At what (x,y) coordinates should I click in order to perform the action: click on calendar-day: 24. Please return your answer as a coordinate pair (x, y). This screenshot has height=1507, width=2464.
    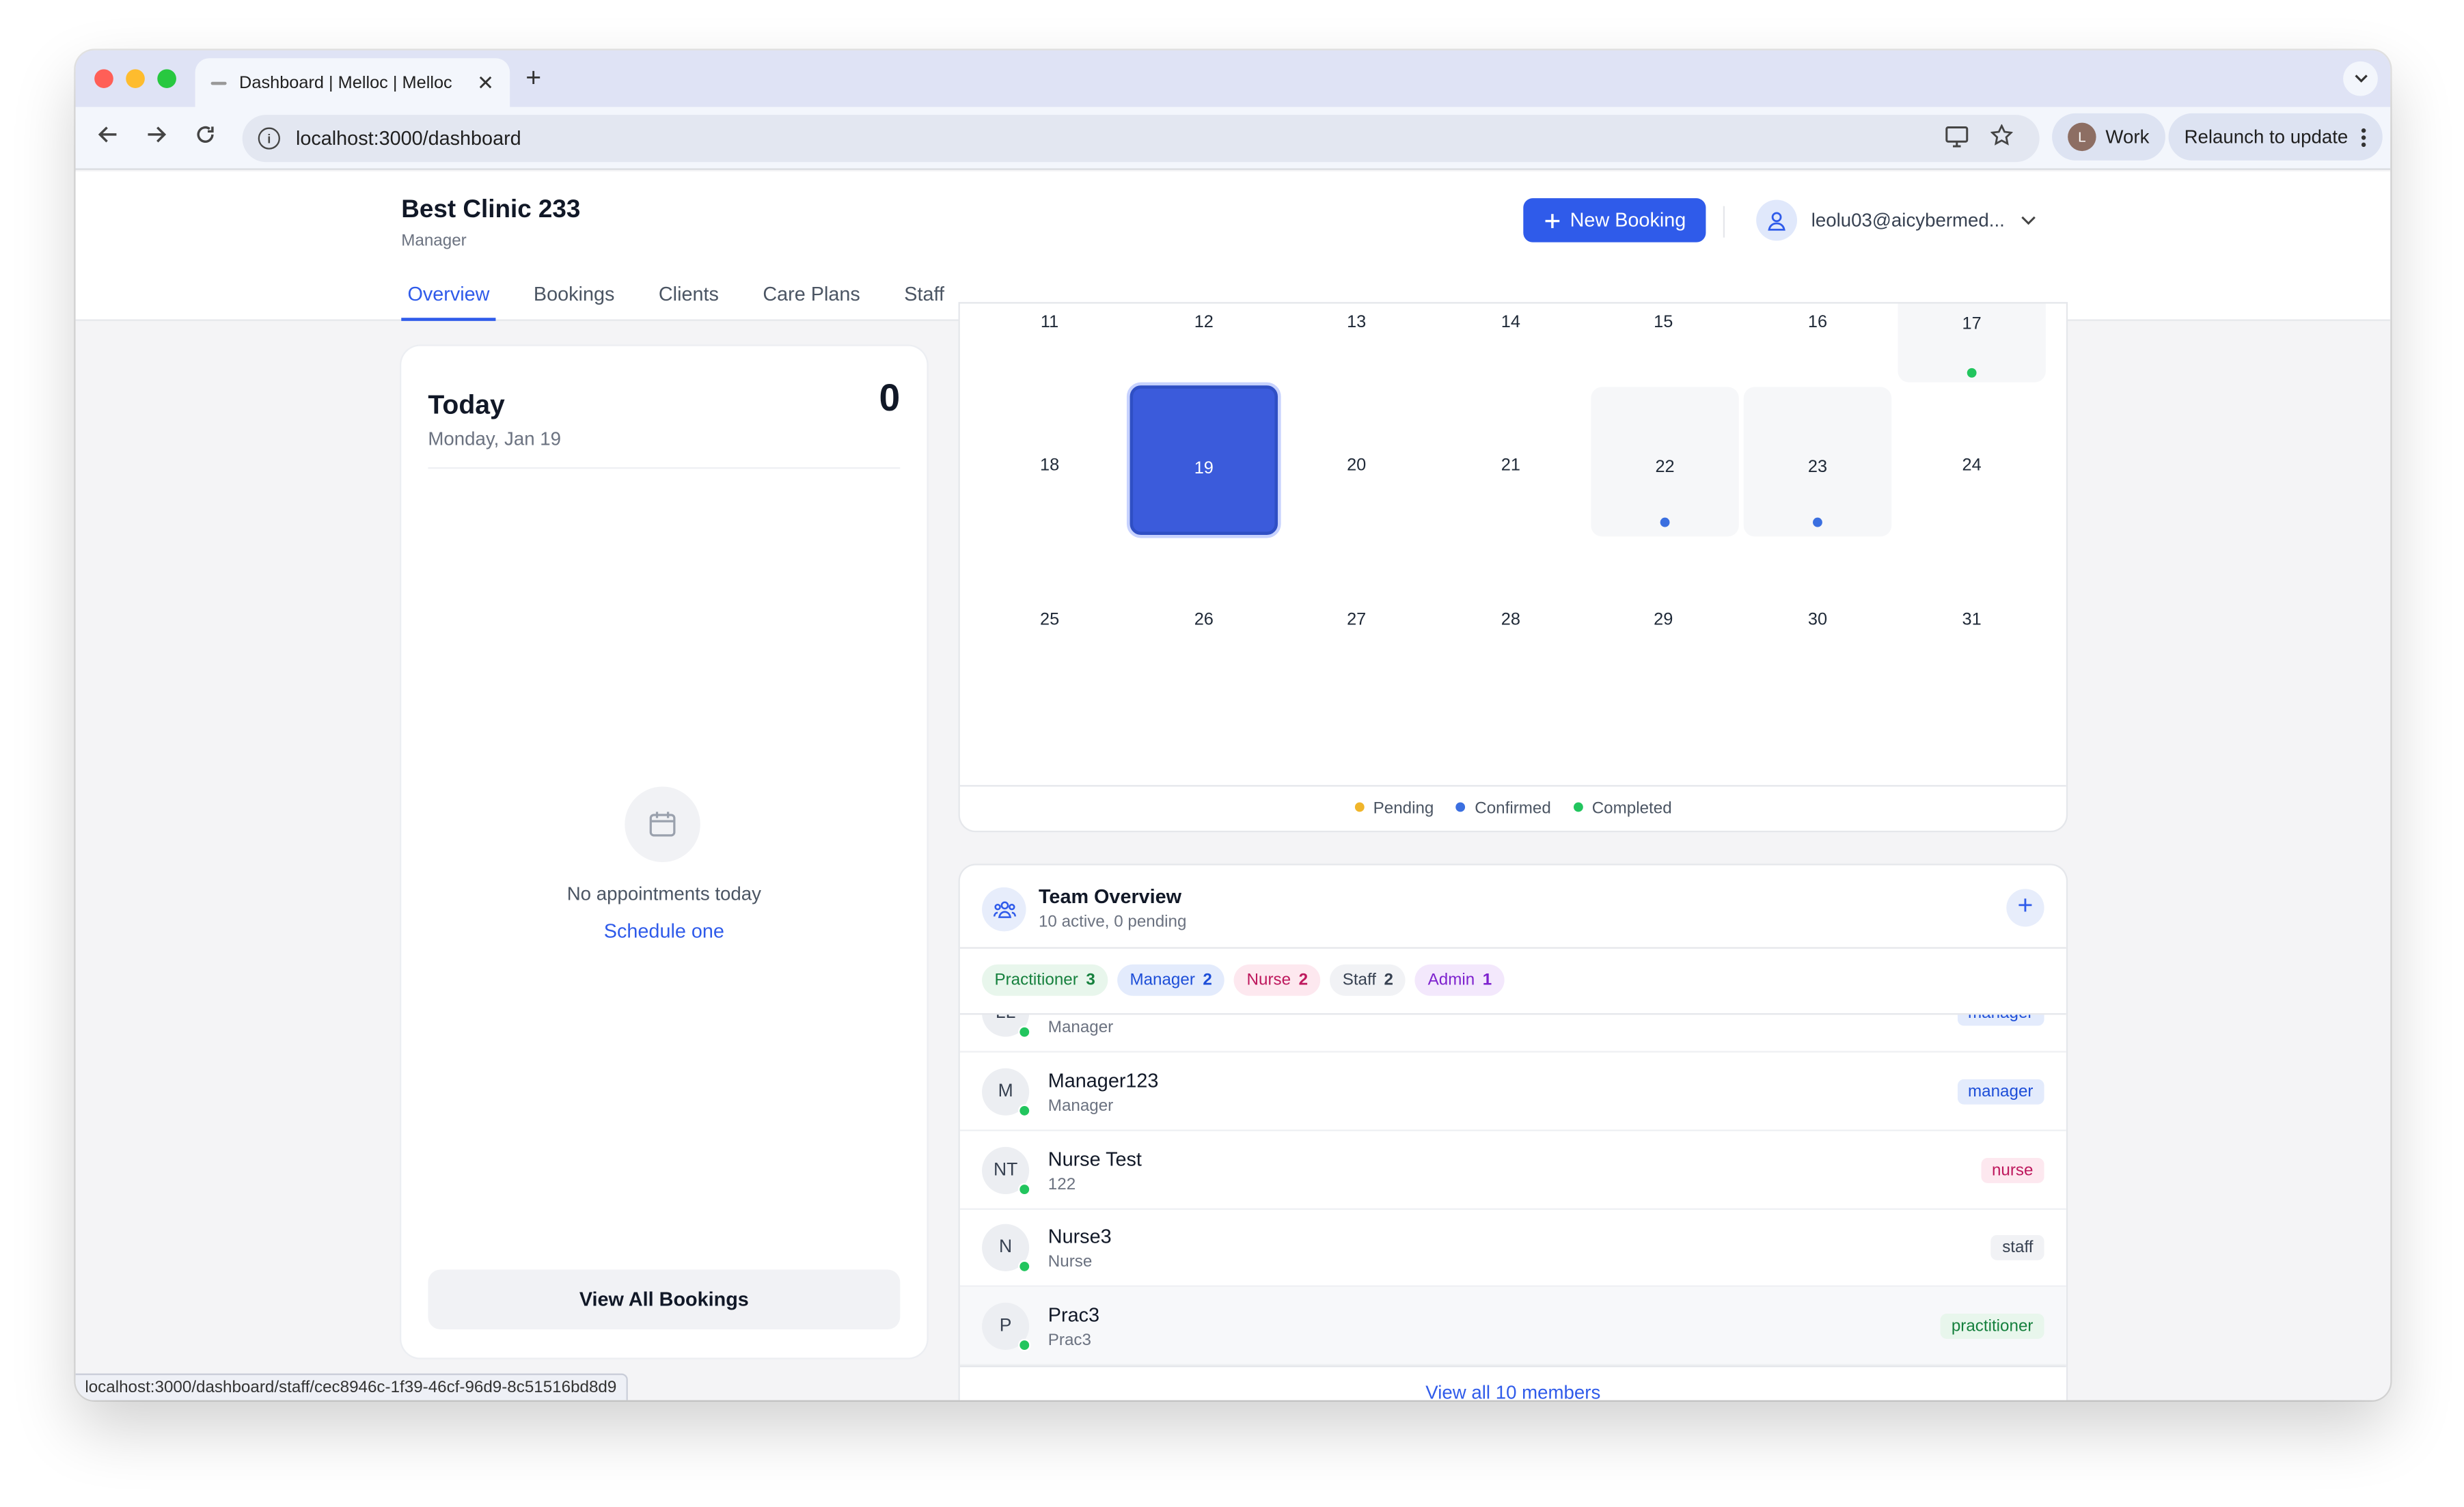
    Looking at the image, I should click on (1971, 460).